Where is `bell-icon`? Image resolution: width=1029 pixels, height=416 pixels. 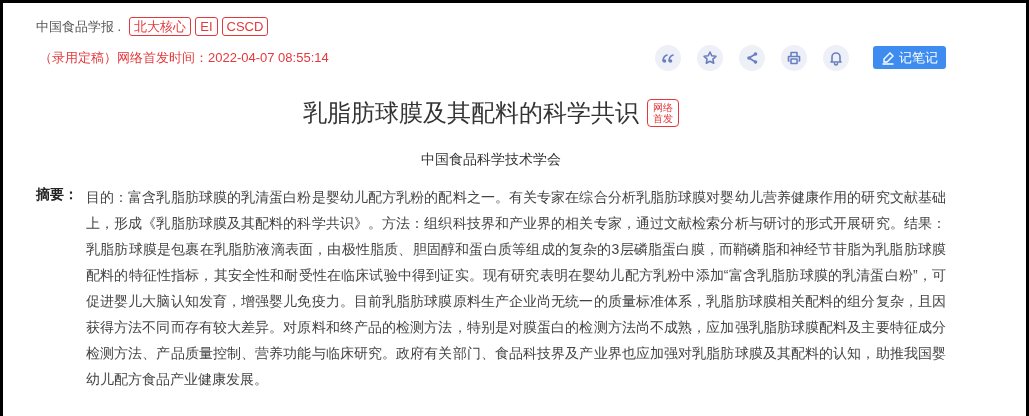 bell-icon is located at coordinates (836, 57).